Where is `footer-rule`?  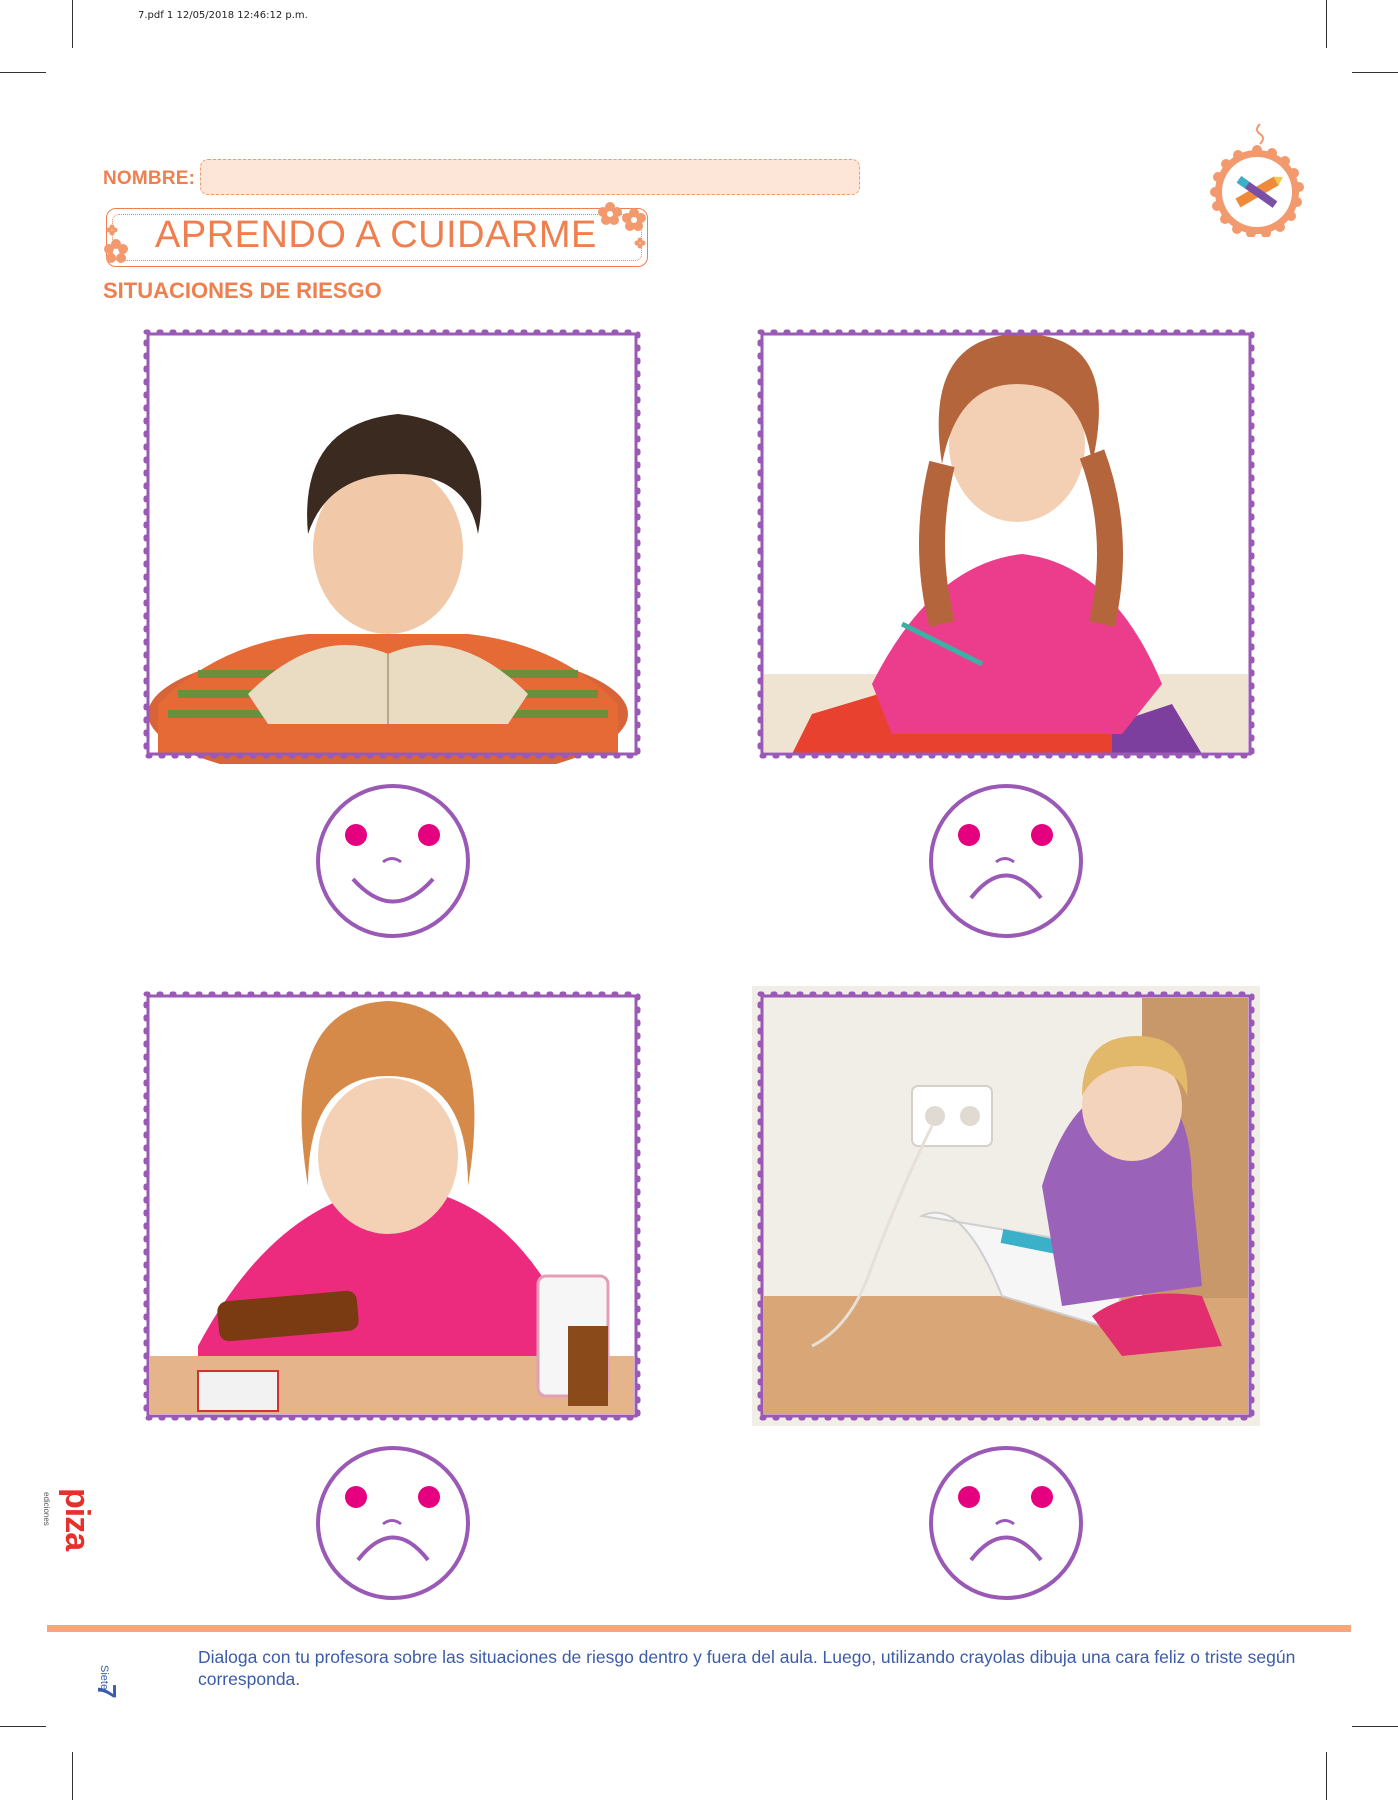
footer-rule is located at coordinates (699, 1628).